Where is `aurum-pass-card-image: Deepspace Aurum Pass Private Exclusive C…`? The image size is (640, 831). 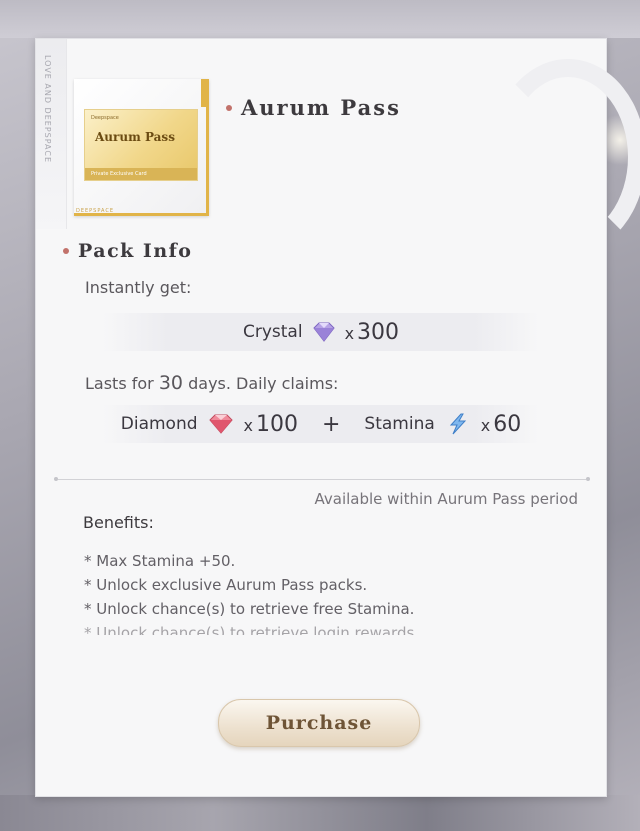
aurum-pass-card-image: Deepspace Aurum Pass Private Exclusive C… is located at coordinates (141, 147).